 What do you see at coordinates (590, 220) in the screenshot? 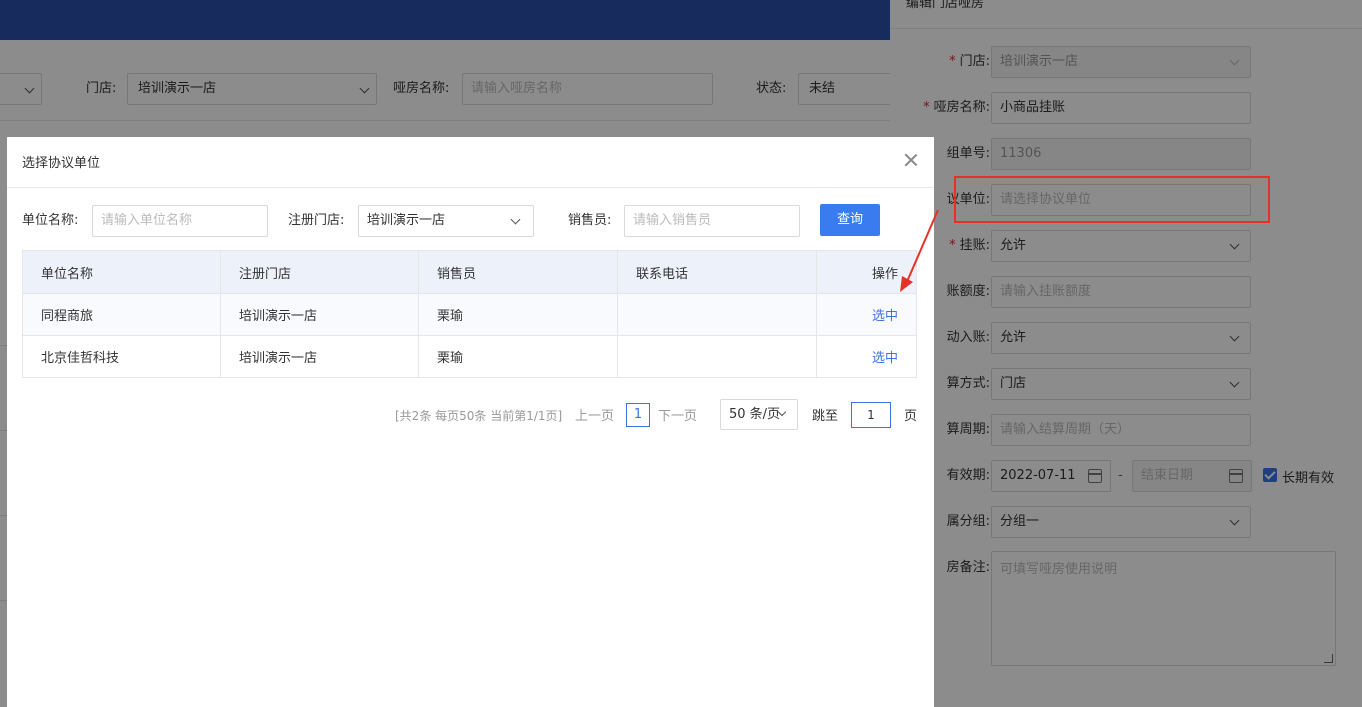
I see `sales-label: 销售员:` at bounding box center [590, 220].